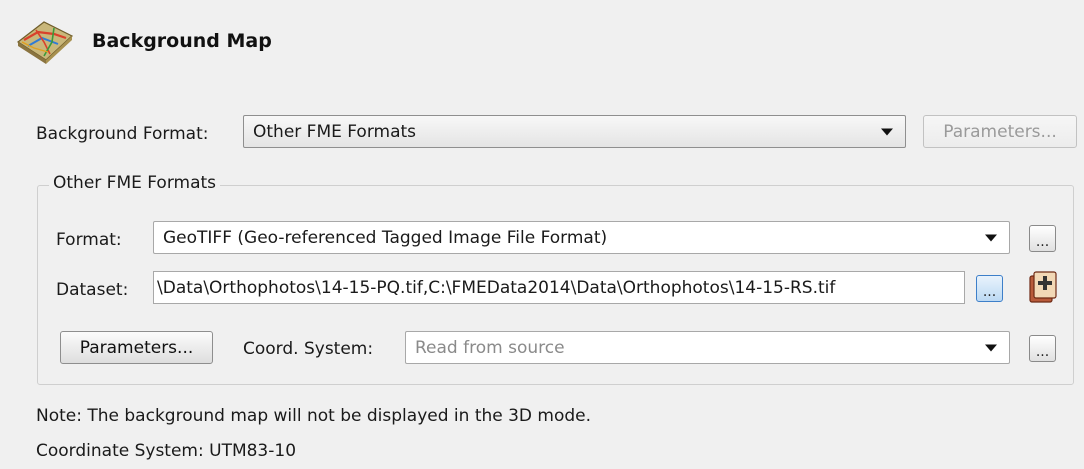 This screenshot has width=1084, height=469. I want to click on panel-title: Background Map, so click(182, 41).